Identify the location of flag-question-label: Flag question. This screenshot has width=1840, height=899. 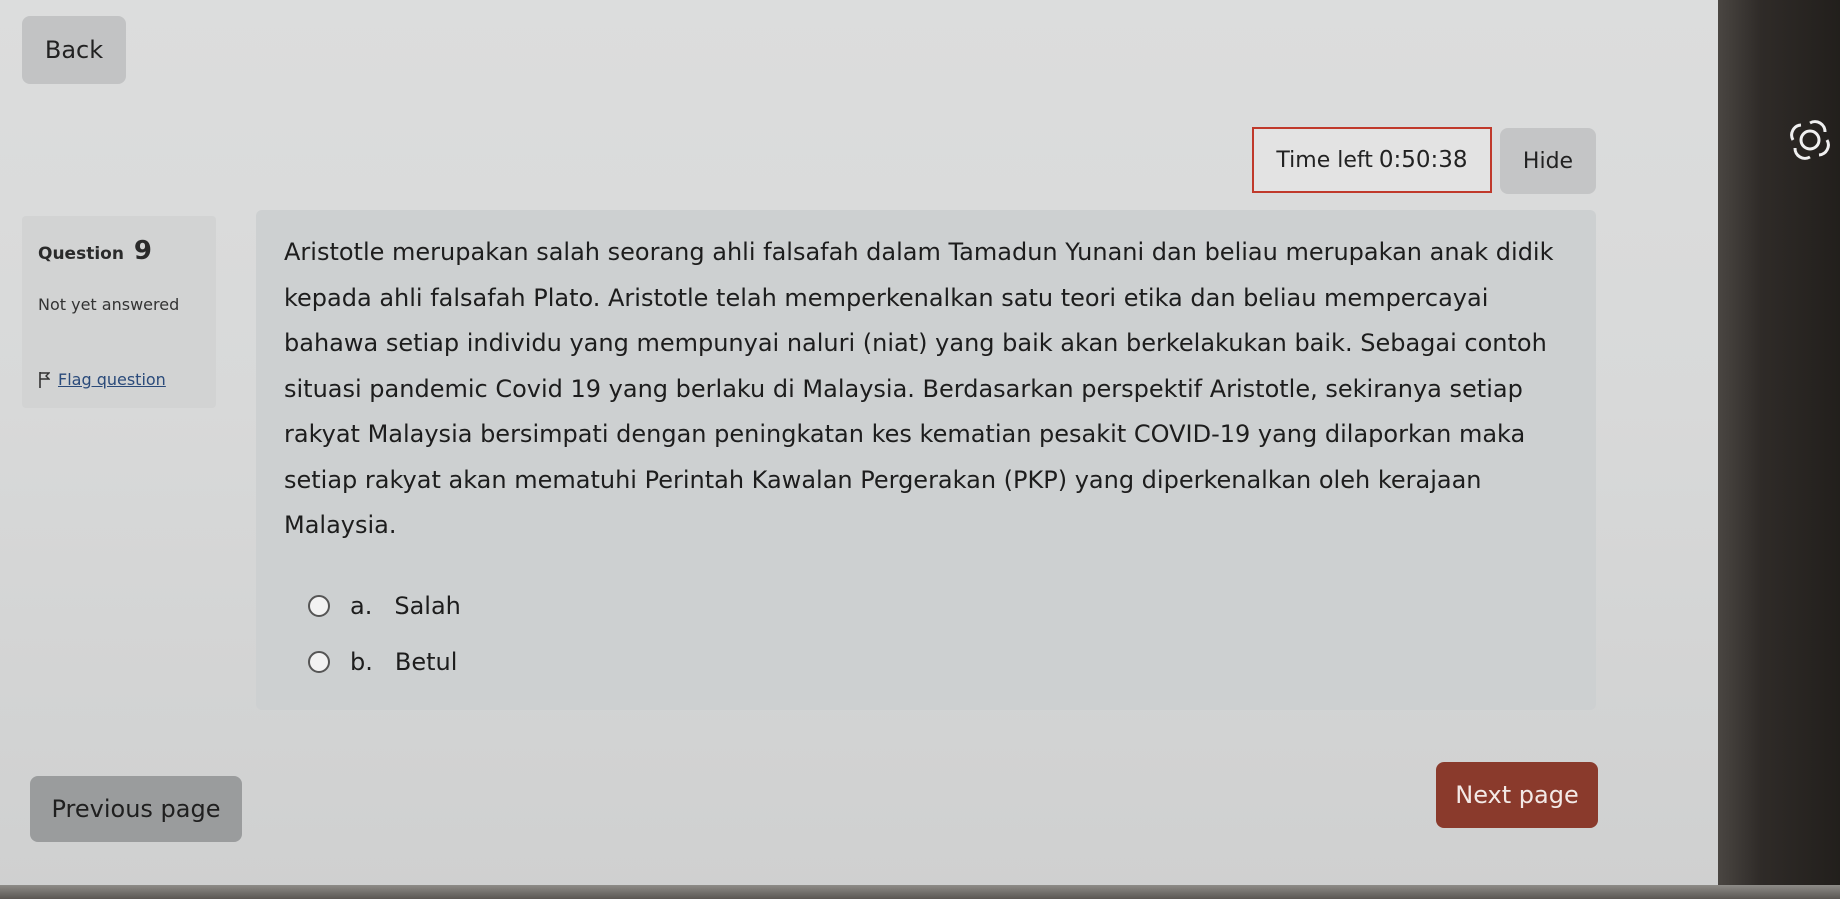
(112, 379).